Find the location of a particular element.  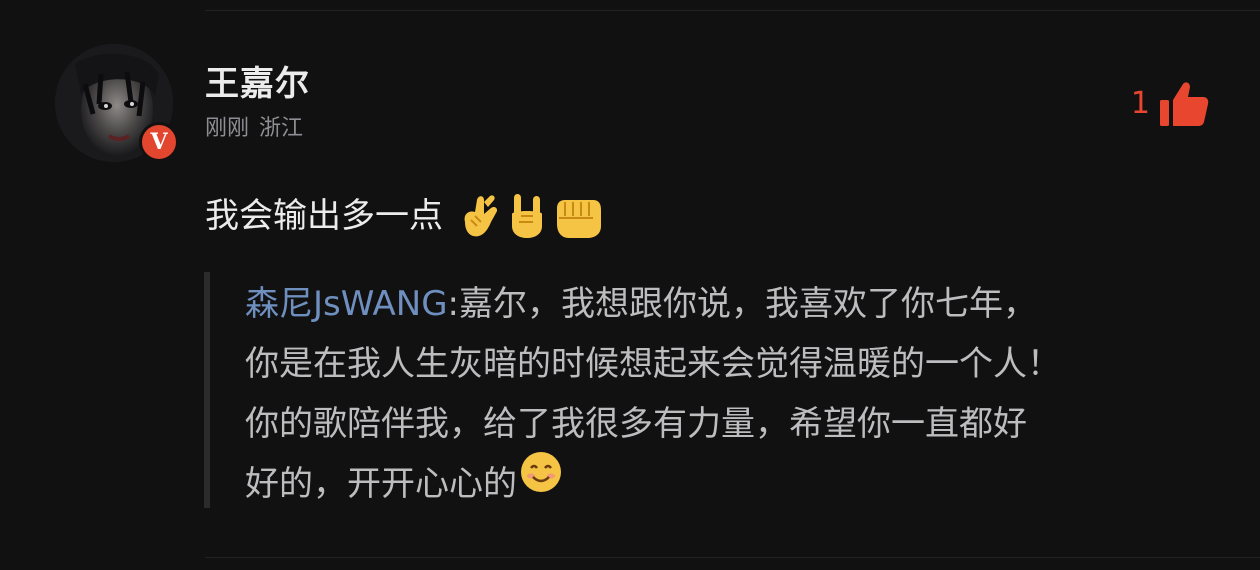

quote-line-2: 你是在我人生灰暗的时候想起来会觉得温暖的一个人！ is located at coordinates (653, 364).